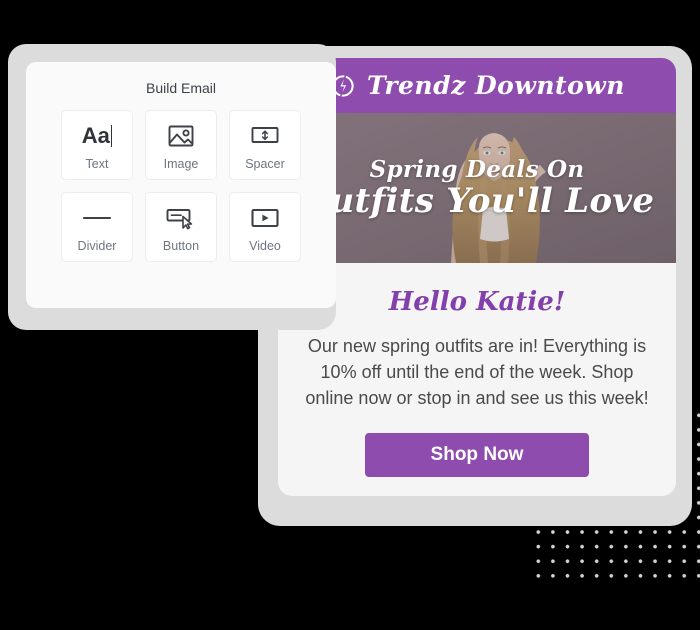 This screenshot has width=700, height=630. I want to click on text-caret-icon, so click(111, 135).